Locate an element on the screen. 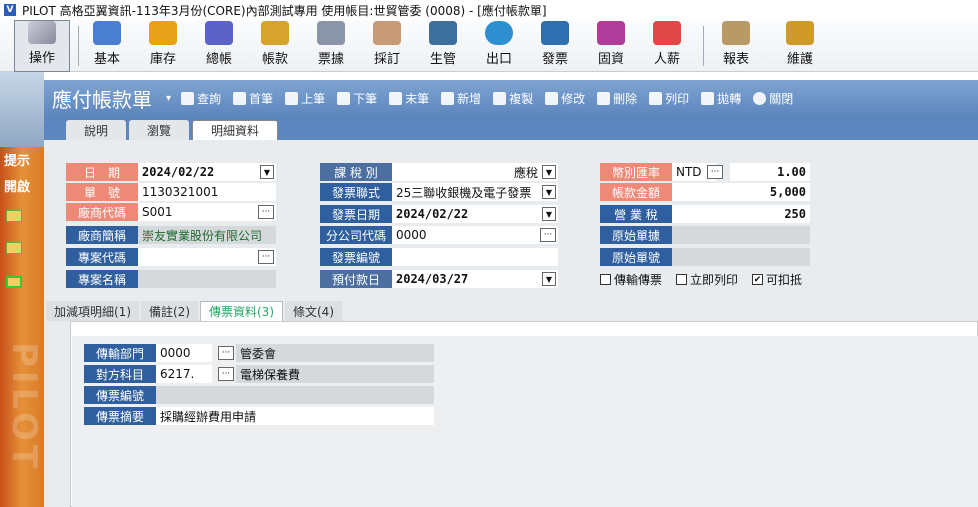 The height and width of the screenshot is (507, 978). deductible-checkbox: ✔ 可扣抵 is located at coordinates (777, 279).